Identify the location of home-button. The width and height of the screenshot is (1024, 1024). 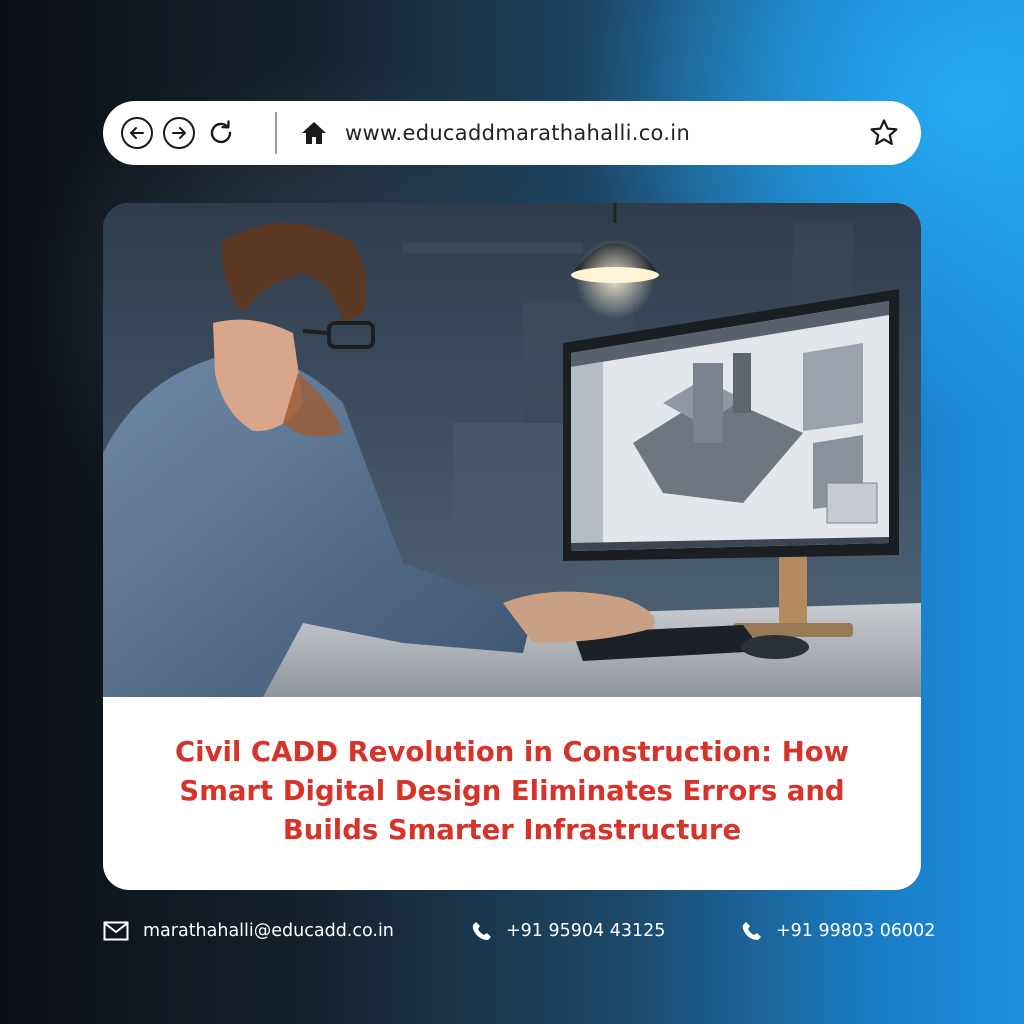
(314, 133).